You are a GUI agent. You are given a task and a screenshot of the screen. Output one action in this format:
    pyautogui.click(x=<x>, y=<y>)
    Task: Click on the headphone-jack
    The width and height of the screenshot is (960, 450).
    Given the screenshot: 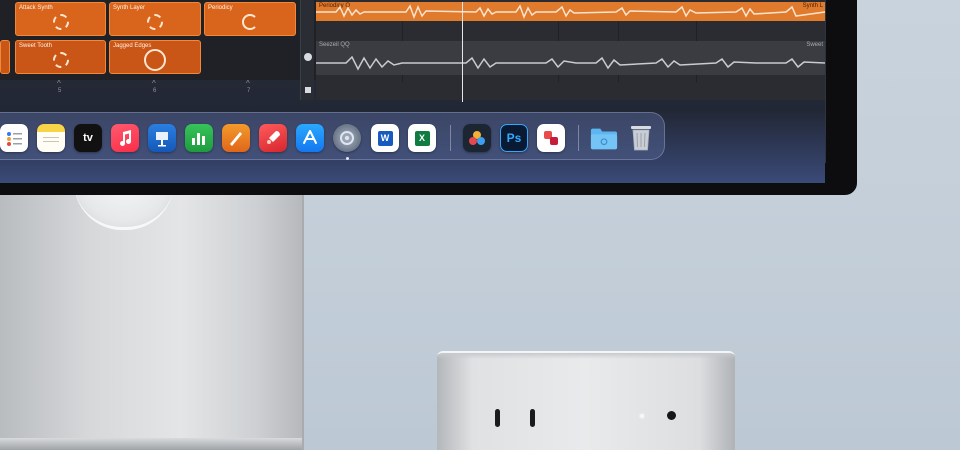 What is the action you would take?
    pyautogui.click(x=671, y=415)
    